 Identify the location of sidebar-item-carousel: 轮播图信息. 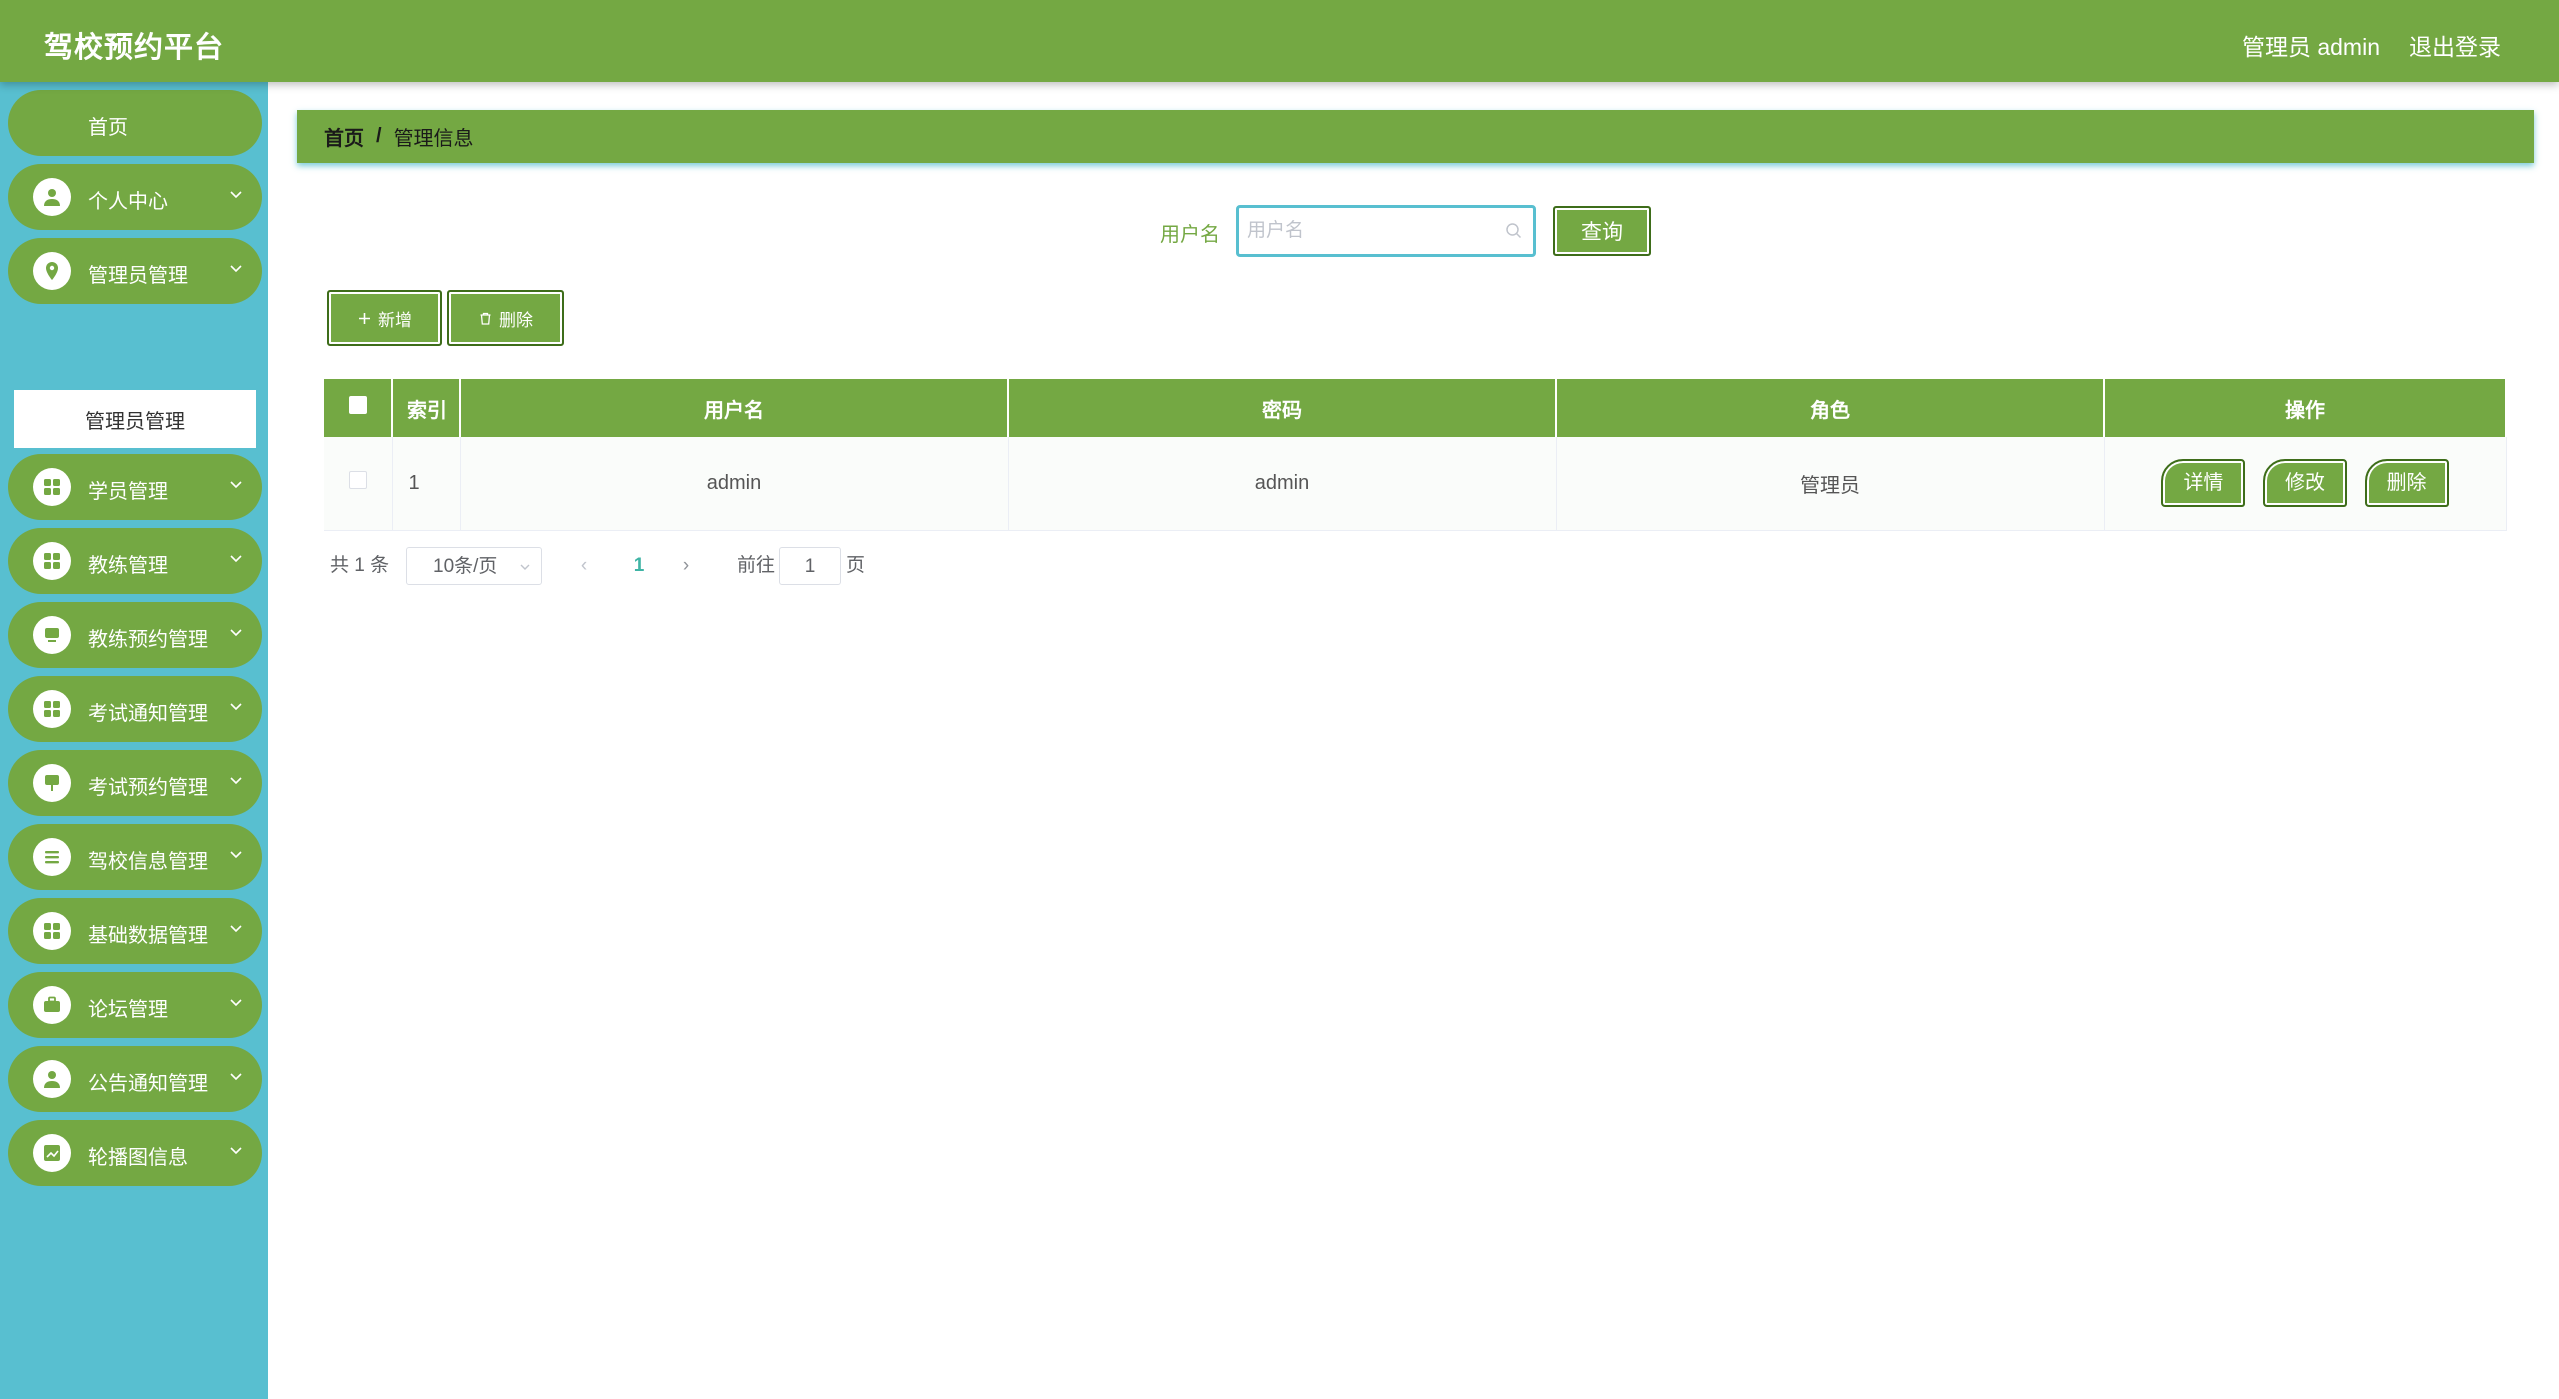
(135, 1153).